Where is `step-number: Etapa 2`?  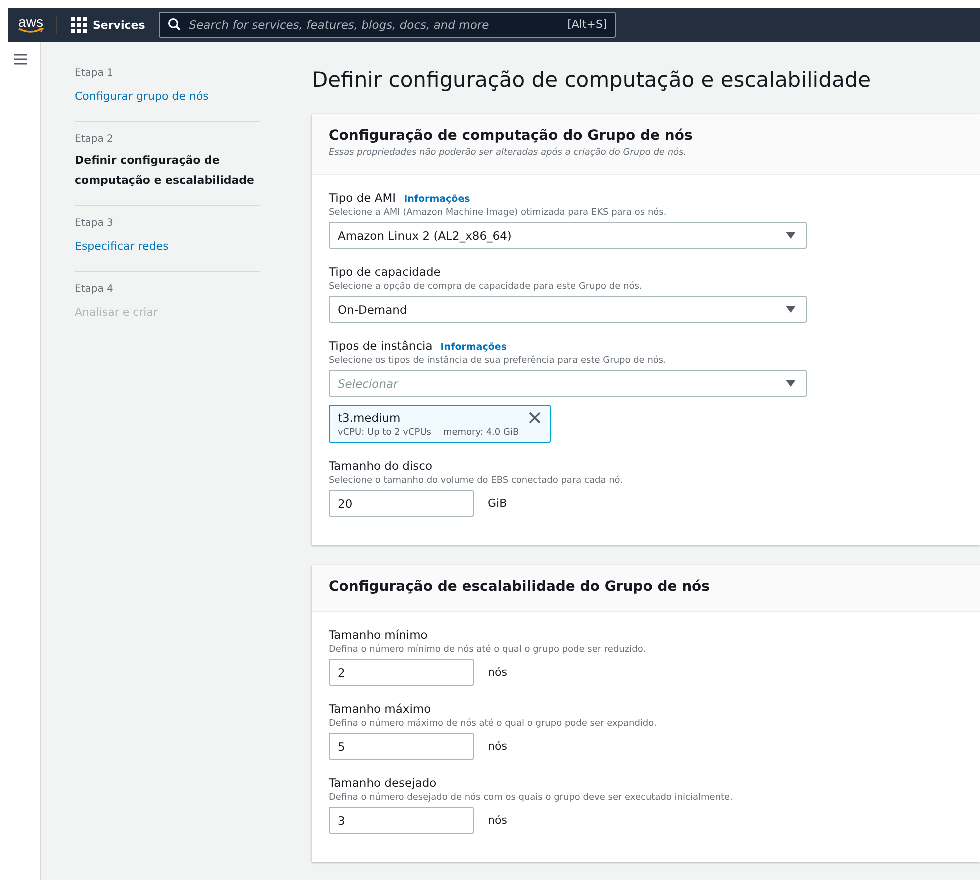
step-number: Etapa 2 is located at coordinates (94, 139).